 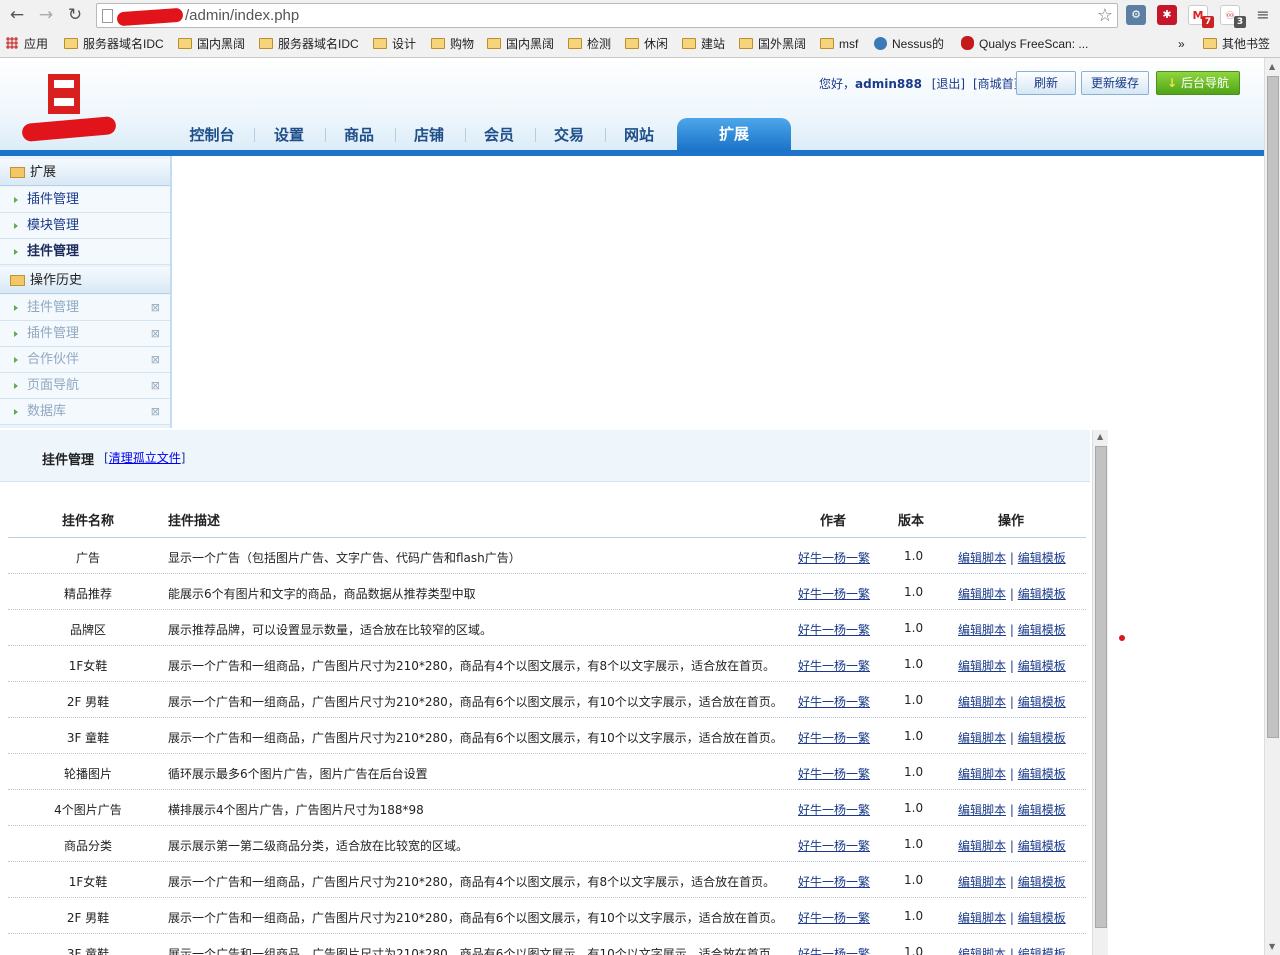 What do you see at coordinates (17, 15) in the screenshot?
I see `back-icon: ←` at bounding box center [17, 15].